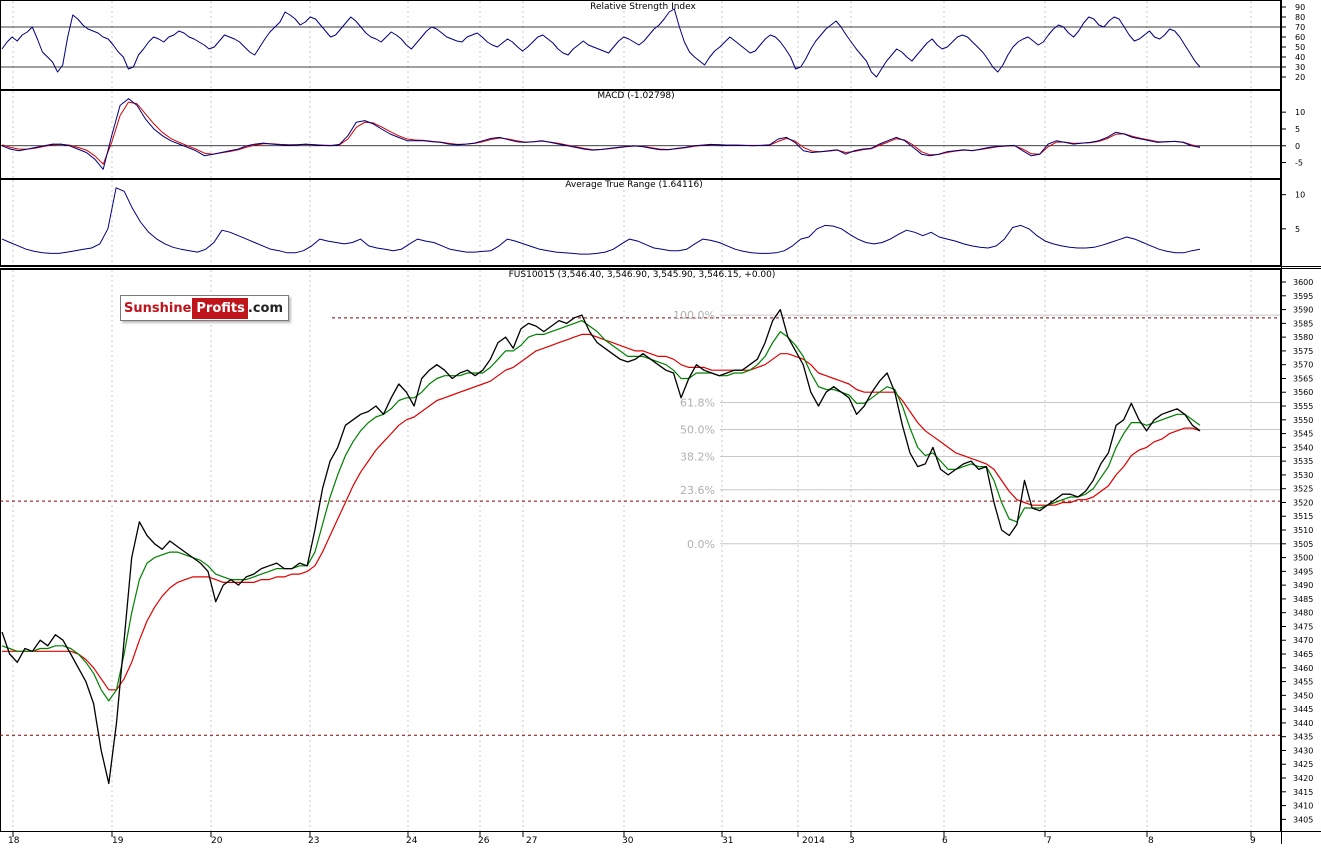 The height and width of the screenshot is (848, 1321). Describe the element at coordinates (1151, 840) in the screenshot. I see `x-tick-label: 8` at that location.